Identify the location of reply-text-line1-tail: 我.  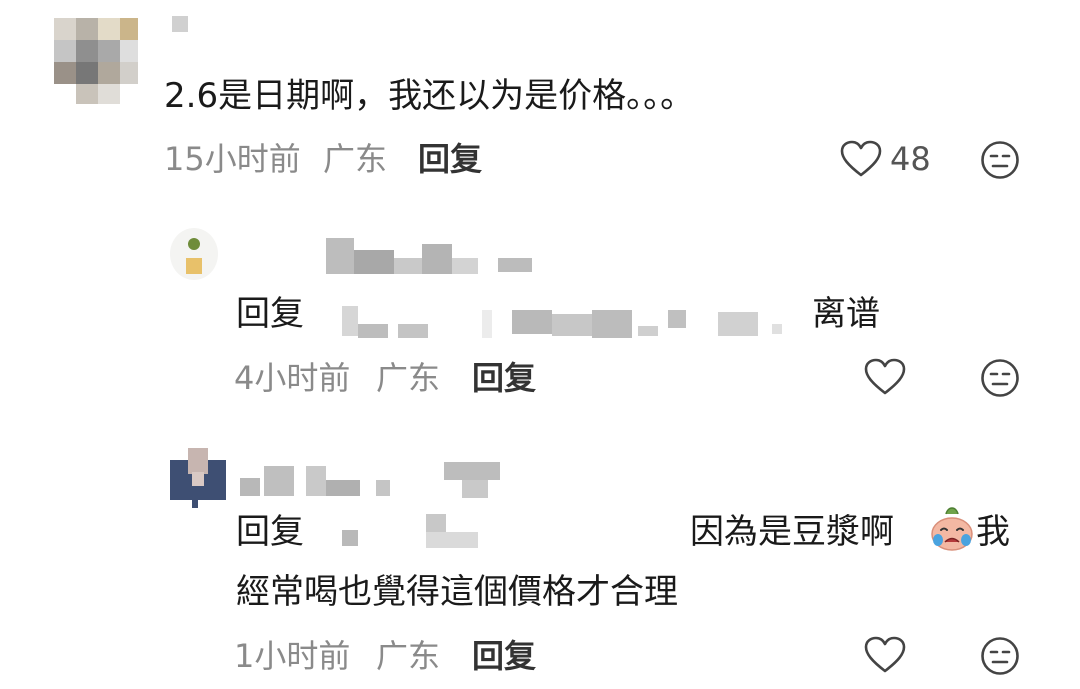
(993, 532).